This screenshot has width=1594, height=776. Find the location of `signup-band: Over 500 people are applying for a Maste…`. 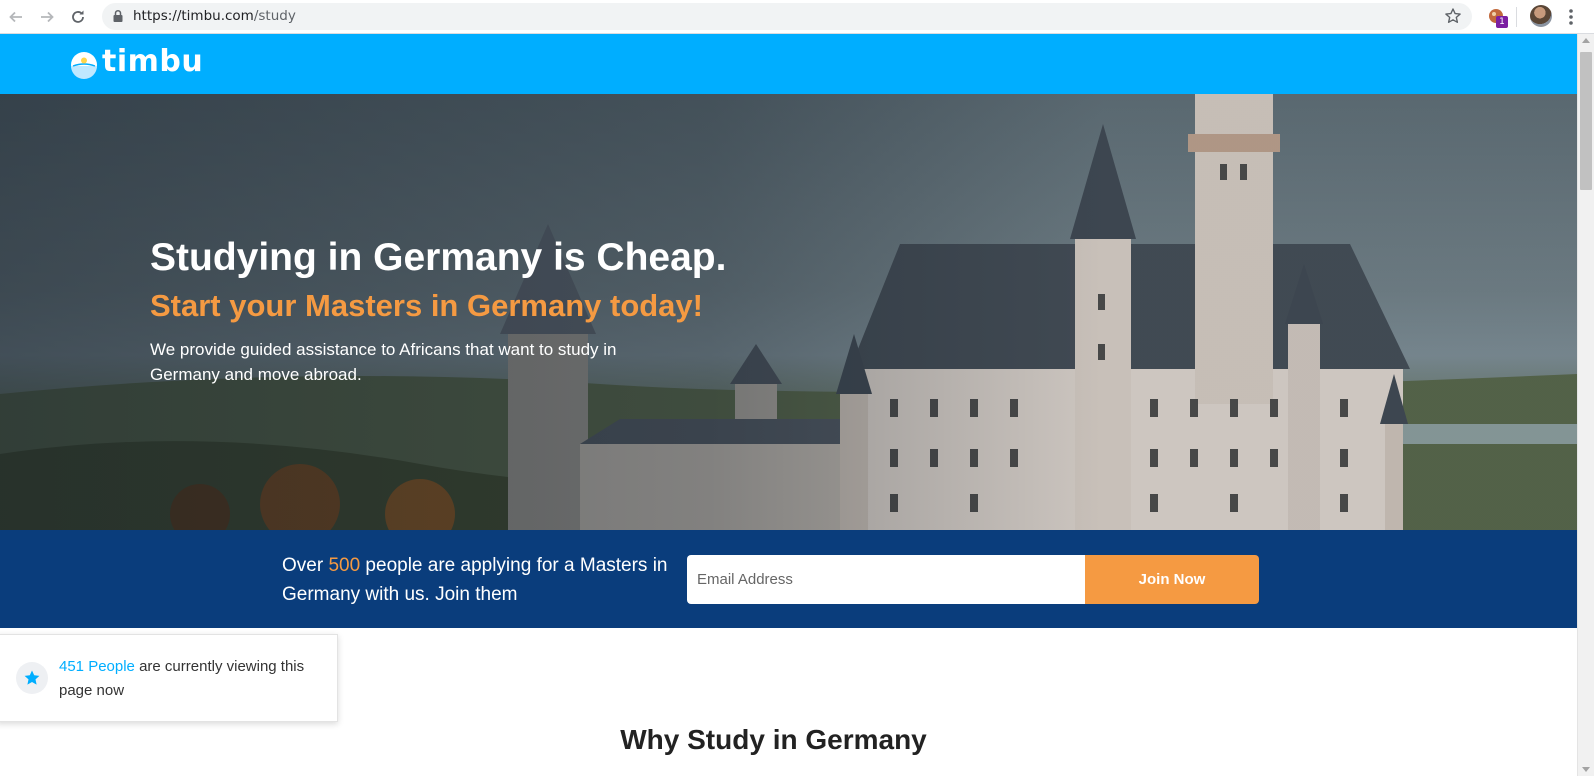

signup-band: Over 500 people are applying for a Maste… is located at coordinates (788, 579).